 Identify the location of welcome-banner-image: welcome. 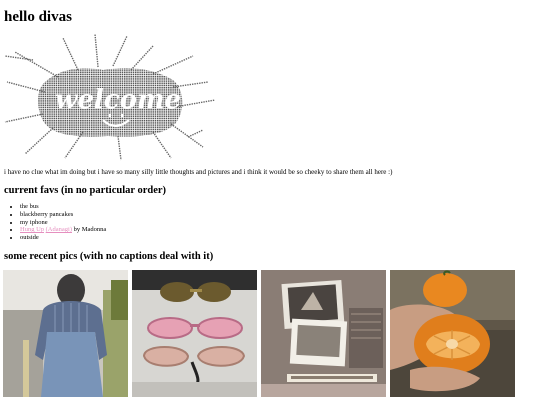
(110, 97).